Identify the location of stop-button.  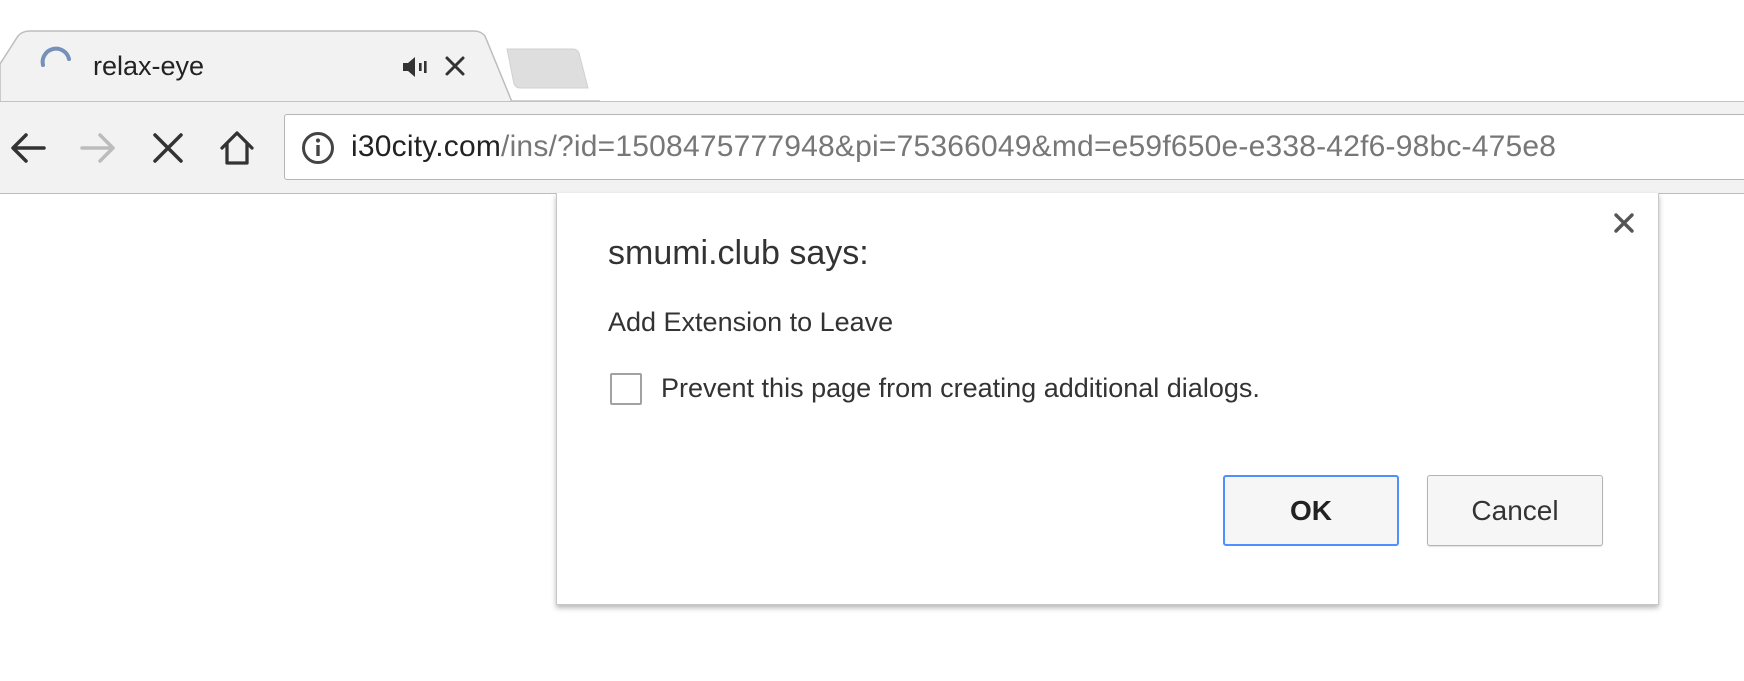
(168, 148).